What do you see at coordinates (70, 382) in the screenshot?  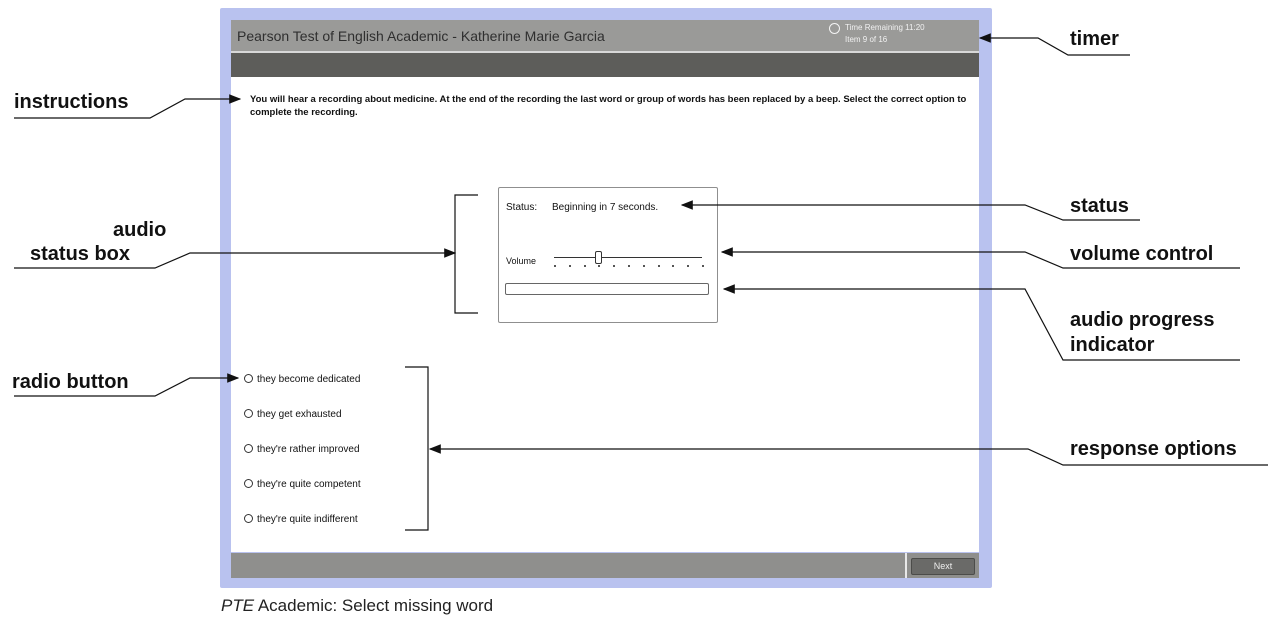 I see `annotation-radio-button: radio button` at bounding box center [70, 382].